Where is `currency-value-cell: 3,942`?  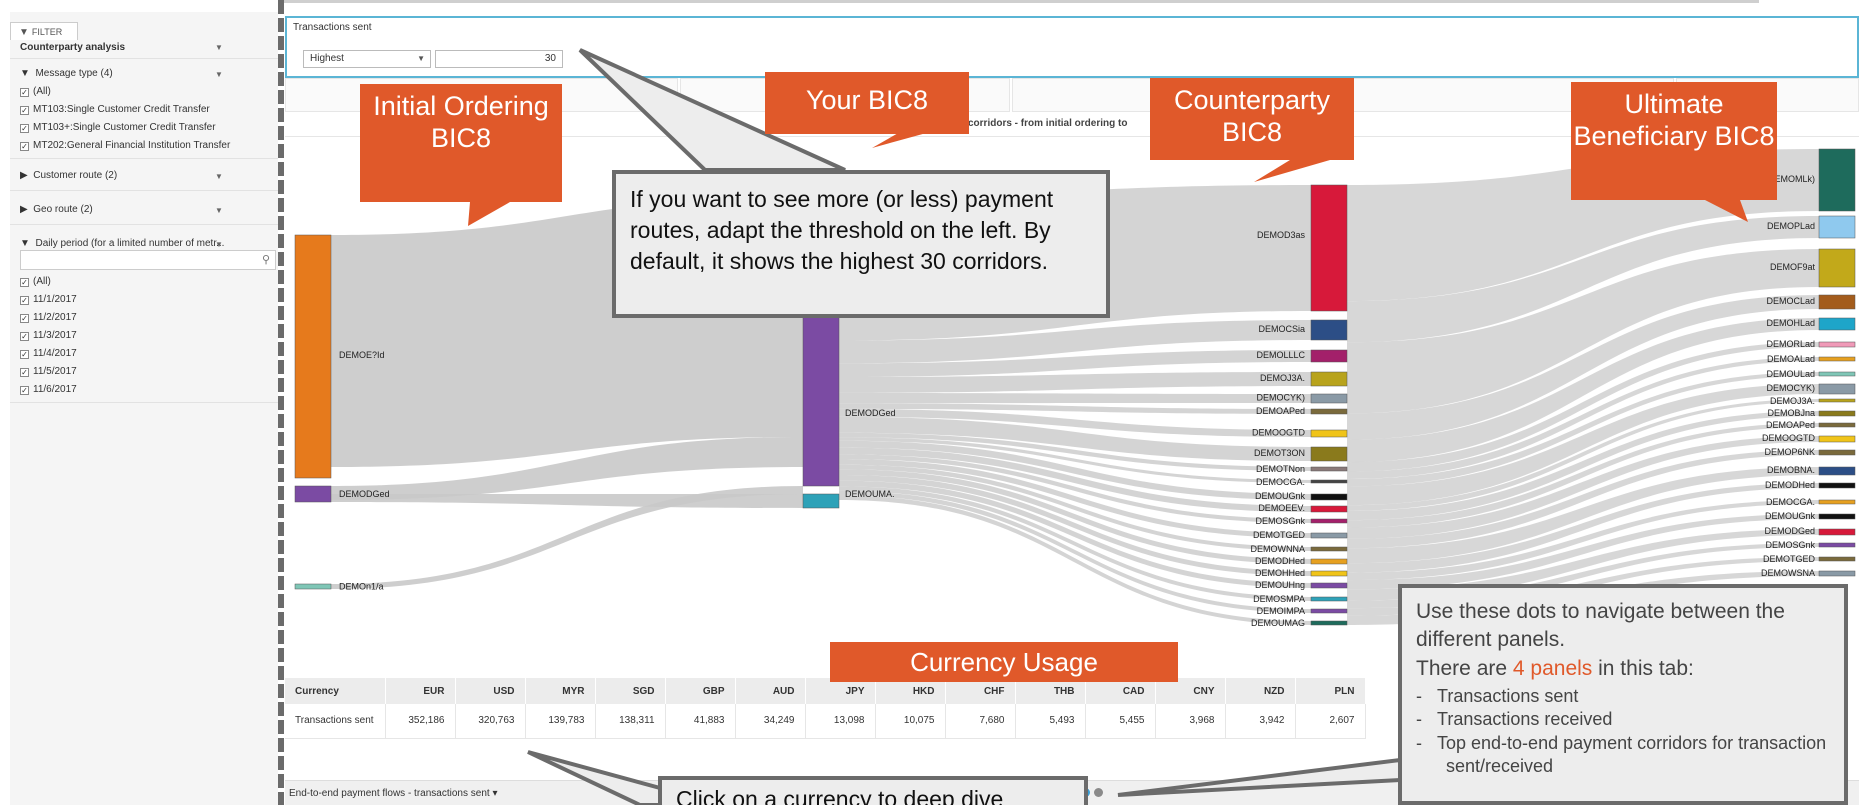 currency-value-cell: 3,942 is located at coordinates (1260, 721).